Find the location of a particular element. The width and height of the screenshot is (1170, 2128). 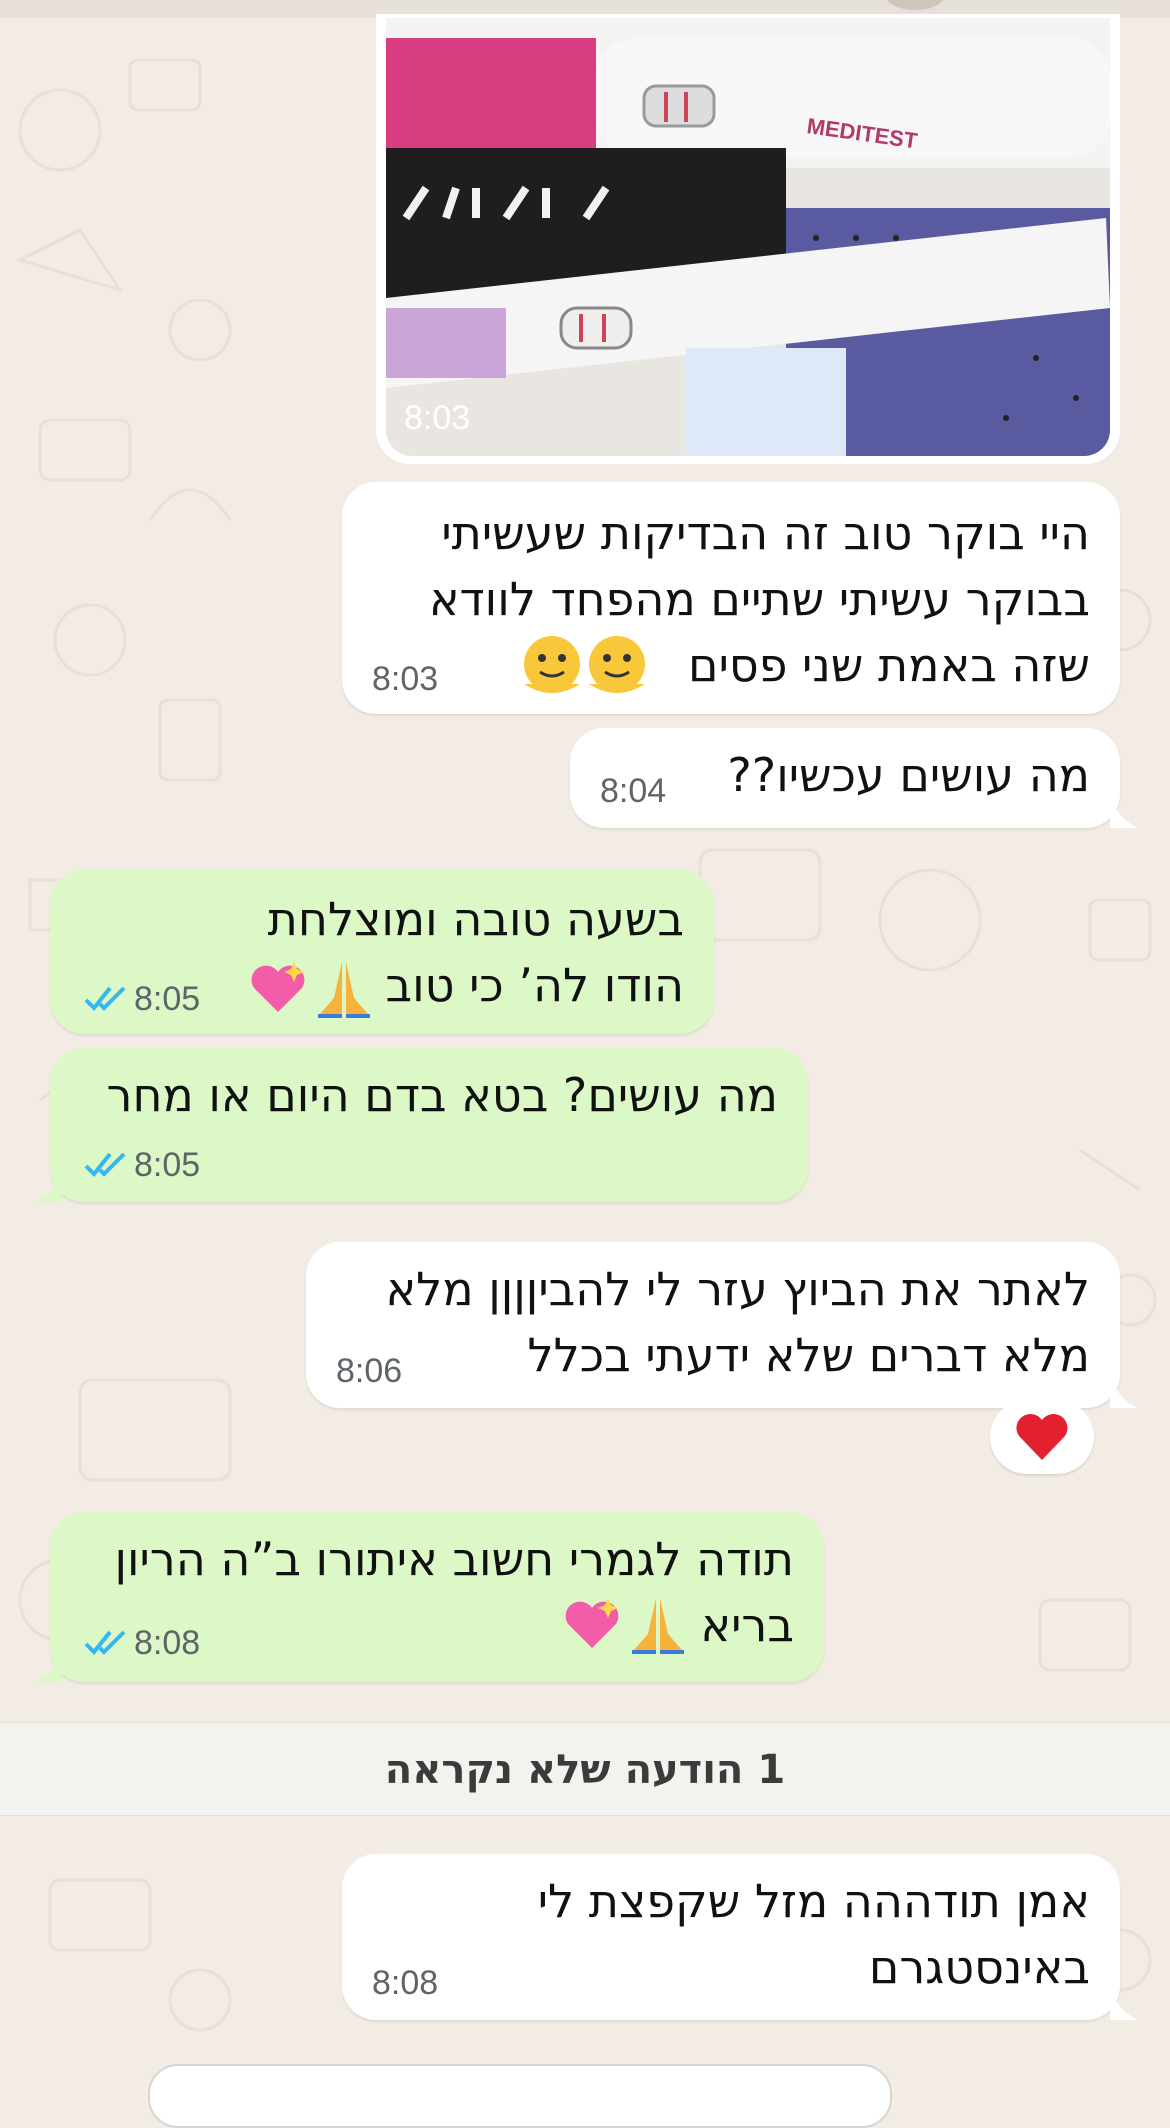

message-line: בריא is located at coordinates (747, 1625).